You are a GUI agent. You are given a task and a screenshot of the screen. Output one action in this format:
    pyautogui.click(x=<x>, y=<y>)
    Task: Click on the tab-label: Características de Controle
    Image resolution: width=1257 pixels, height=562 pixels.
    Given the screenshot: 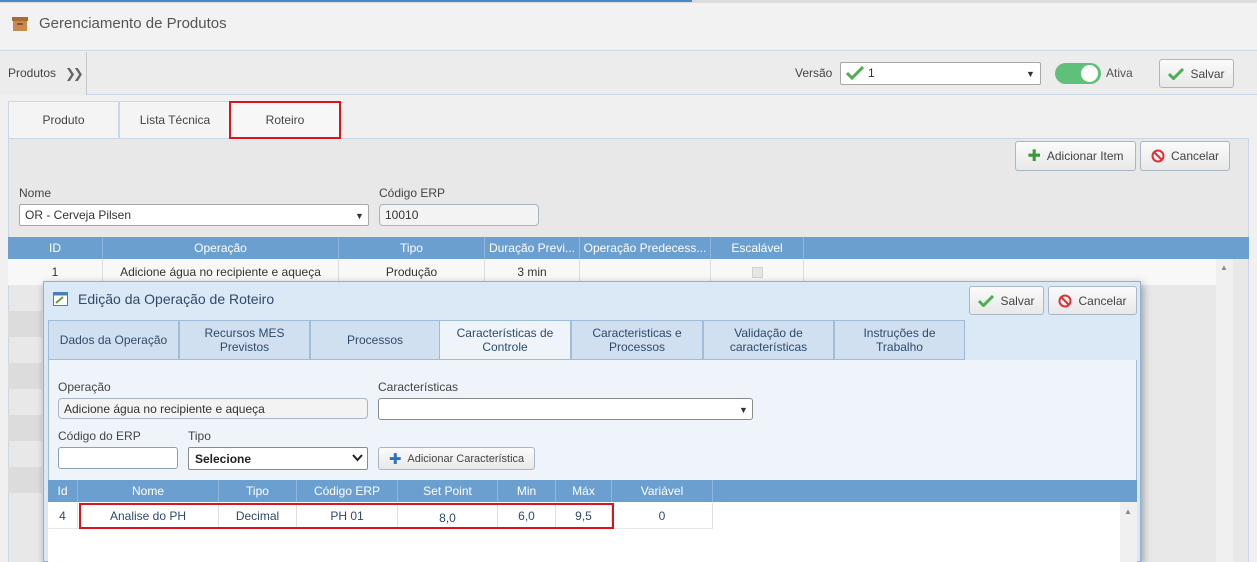 What is the action you would take?
    pyautogui.click(x=505, y=340)
    